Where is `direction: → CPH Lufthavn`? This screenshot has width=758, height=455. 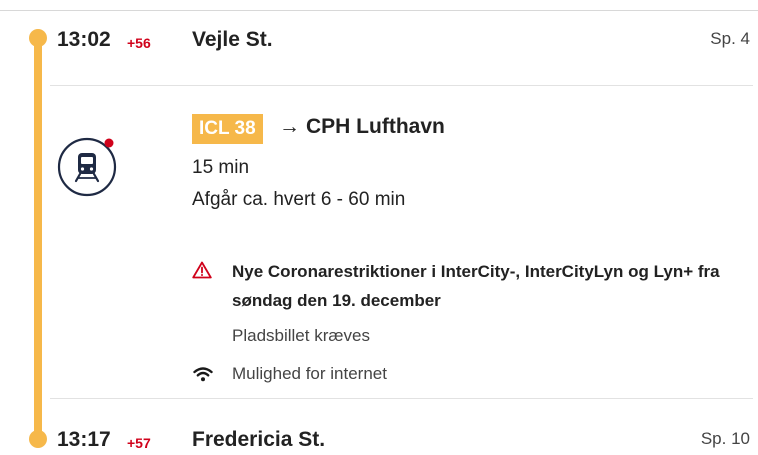 direction: → CPH Lufthavn is located at coordinates (362, 127).